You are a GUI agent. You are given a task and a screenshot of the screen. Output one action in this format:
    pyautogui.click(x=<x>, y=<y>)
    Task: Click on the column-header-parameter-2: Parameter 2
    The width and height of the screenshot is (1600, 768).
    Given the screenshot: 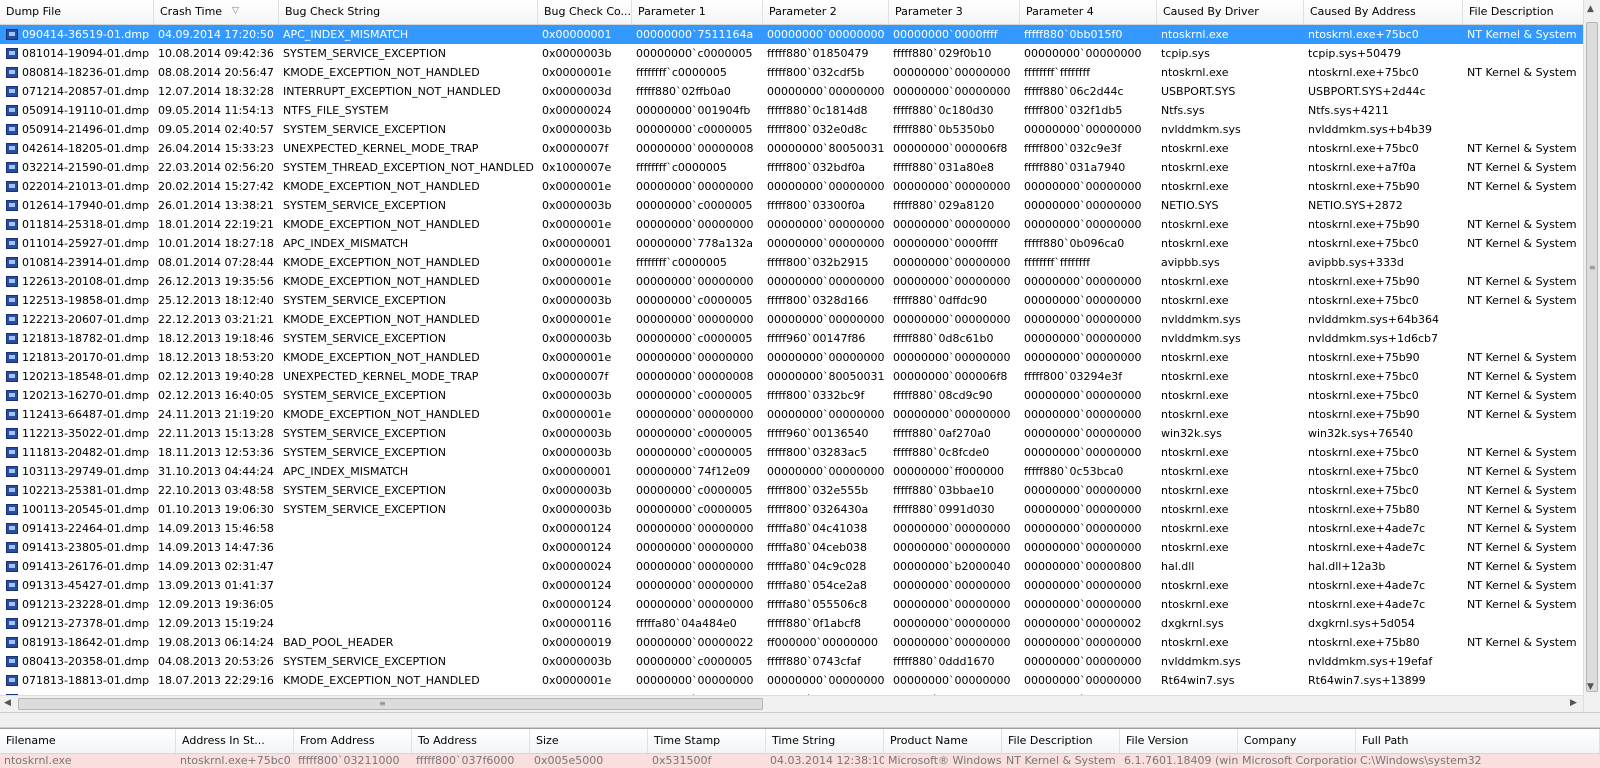 What is the action you would take?
    pyautogui.click(x=826, y=12)
    